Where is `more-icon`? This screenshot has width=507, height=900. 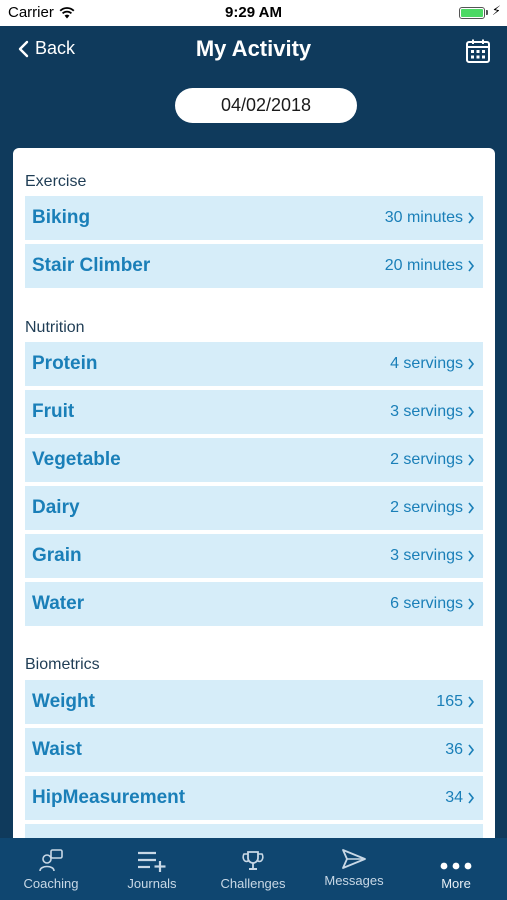
more-icon is located at coordinates (456, 866).